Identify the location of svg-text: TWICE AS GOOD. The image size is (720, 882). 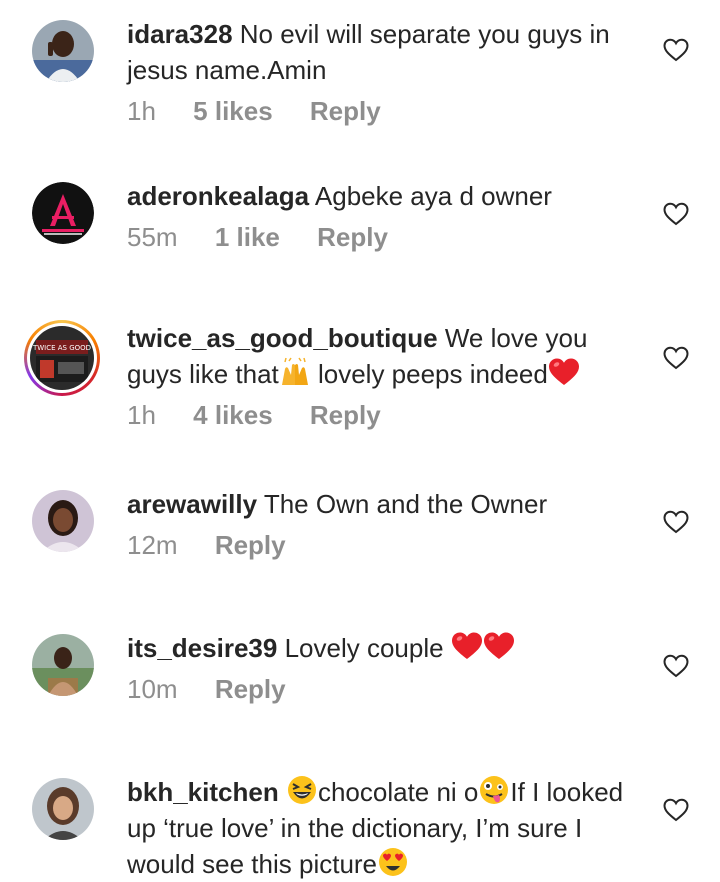
(61, 348).